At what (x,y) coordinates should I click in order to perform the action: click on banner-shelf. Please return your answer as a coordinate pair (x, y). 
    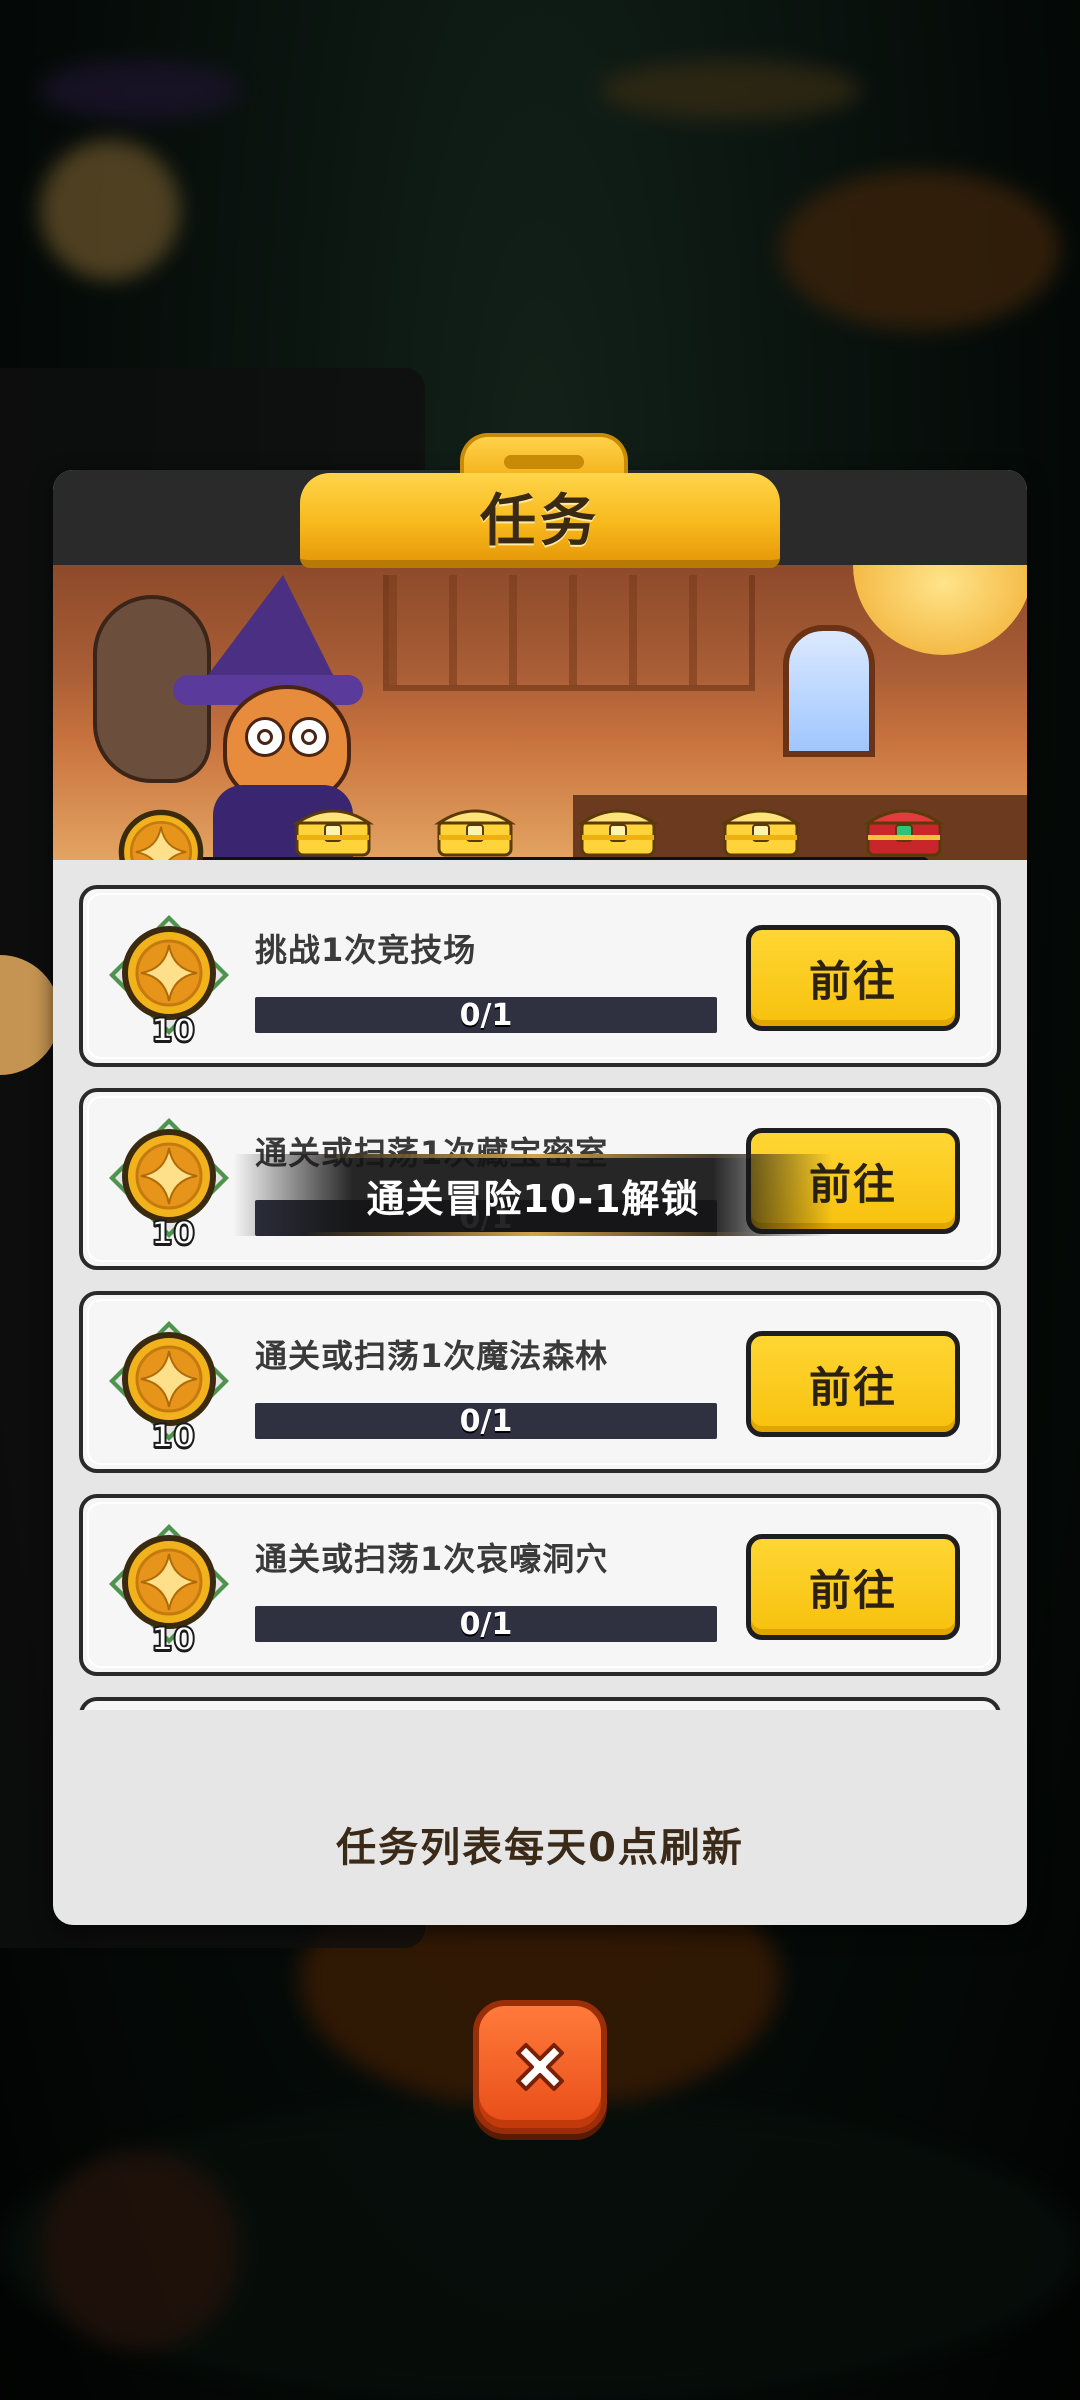
    Looking at the image, I should click on (569, 633).